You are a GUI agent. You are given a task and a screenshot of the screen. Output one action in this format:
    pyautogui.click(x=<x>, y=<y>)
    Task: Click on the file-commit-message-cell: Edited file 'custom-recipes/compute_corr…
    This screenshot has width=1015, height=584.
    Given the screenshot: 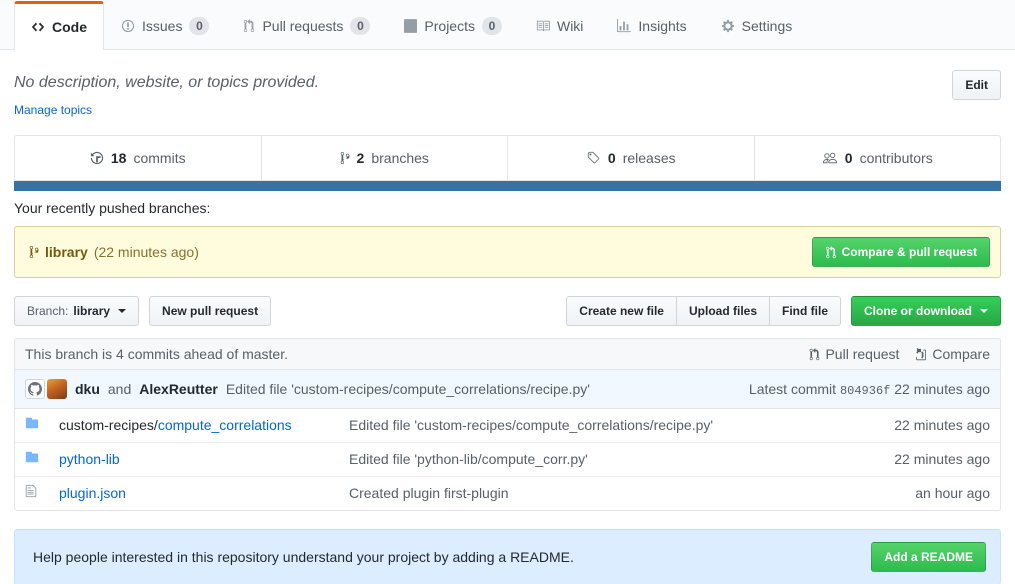 What is the action you would take?
    pyautogui.click(x=599, y=426)
    